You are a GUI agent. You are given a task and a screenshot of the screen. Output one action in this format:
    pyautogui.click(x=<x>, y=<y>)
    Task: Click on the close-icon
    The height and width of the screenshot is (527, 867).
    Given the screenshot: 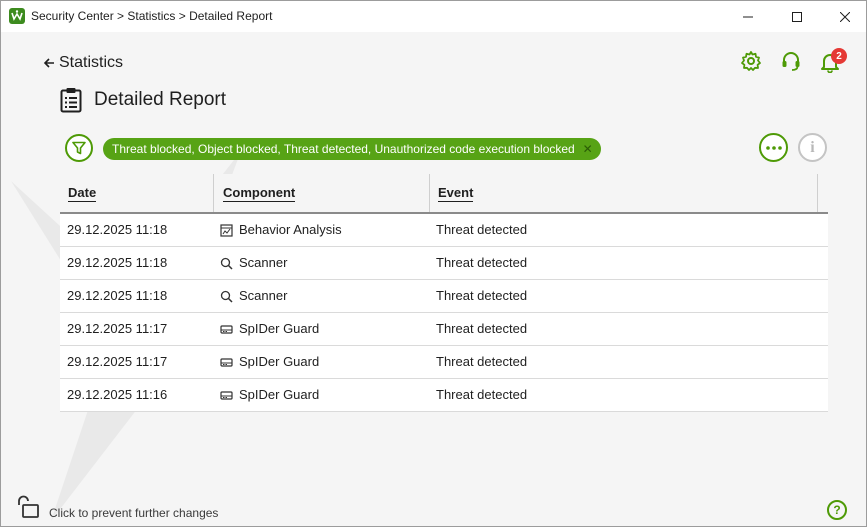 What is the action you would take?
    pyautogui.click(x=845, y=16)
    